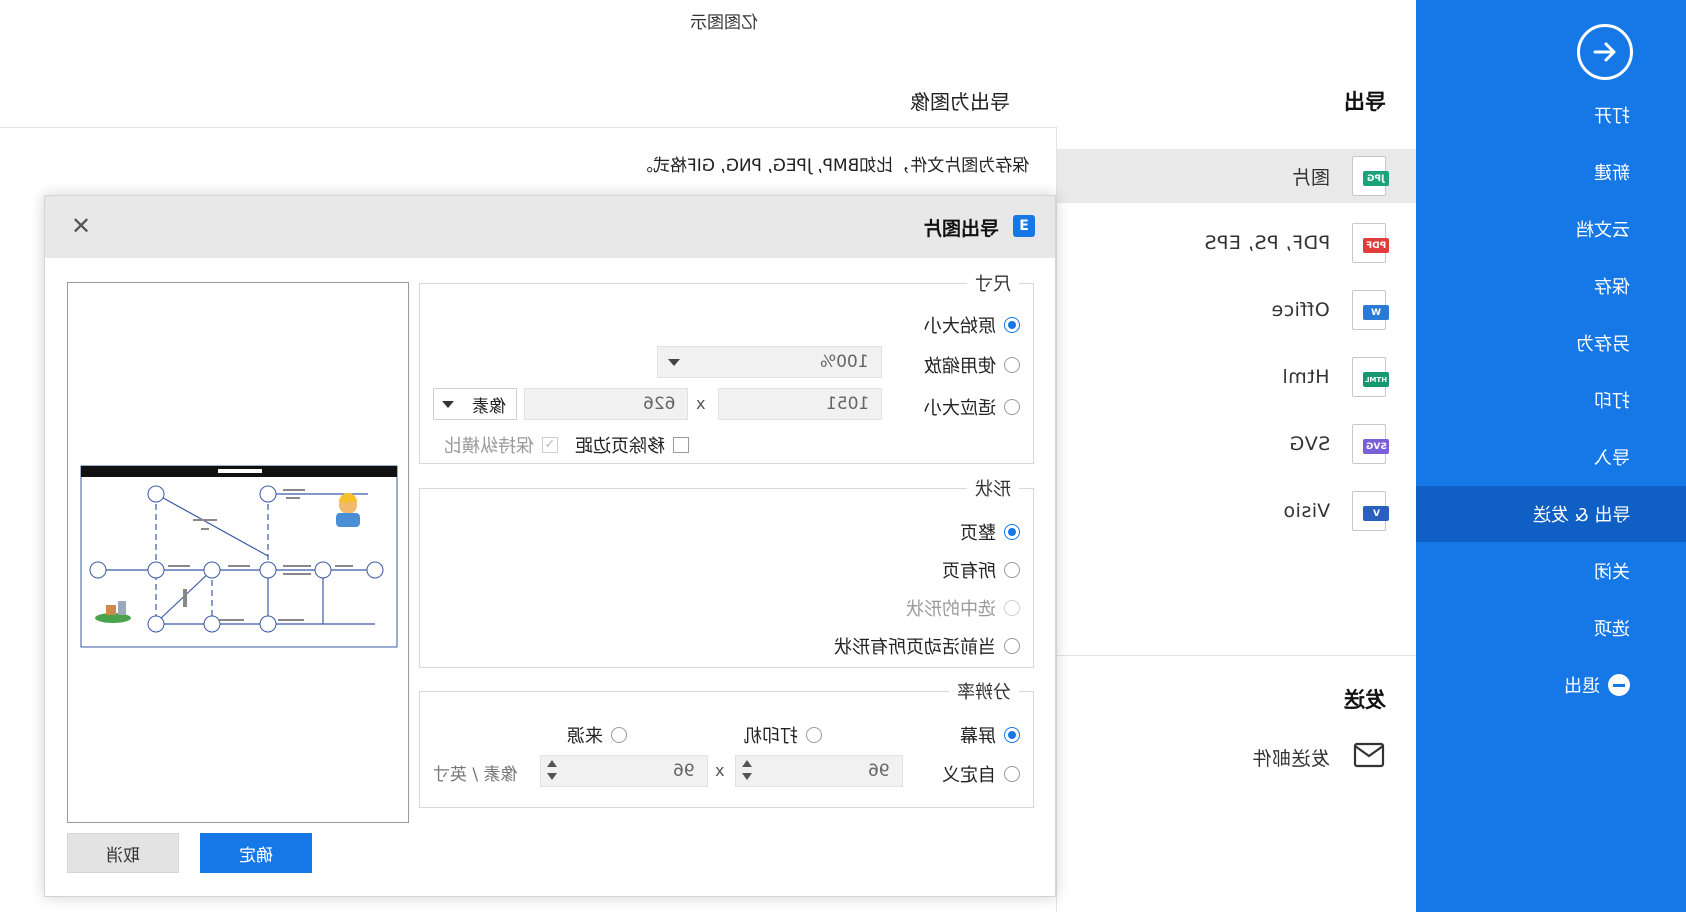 Image resolution: width=1686 pixels, height=912 pixels. Describe the element at coordinates (990, 532) in the screenshot. I see `radio-whole-page: 整页` at that location.